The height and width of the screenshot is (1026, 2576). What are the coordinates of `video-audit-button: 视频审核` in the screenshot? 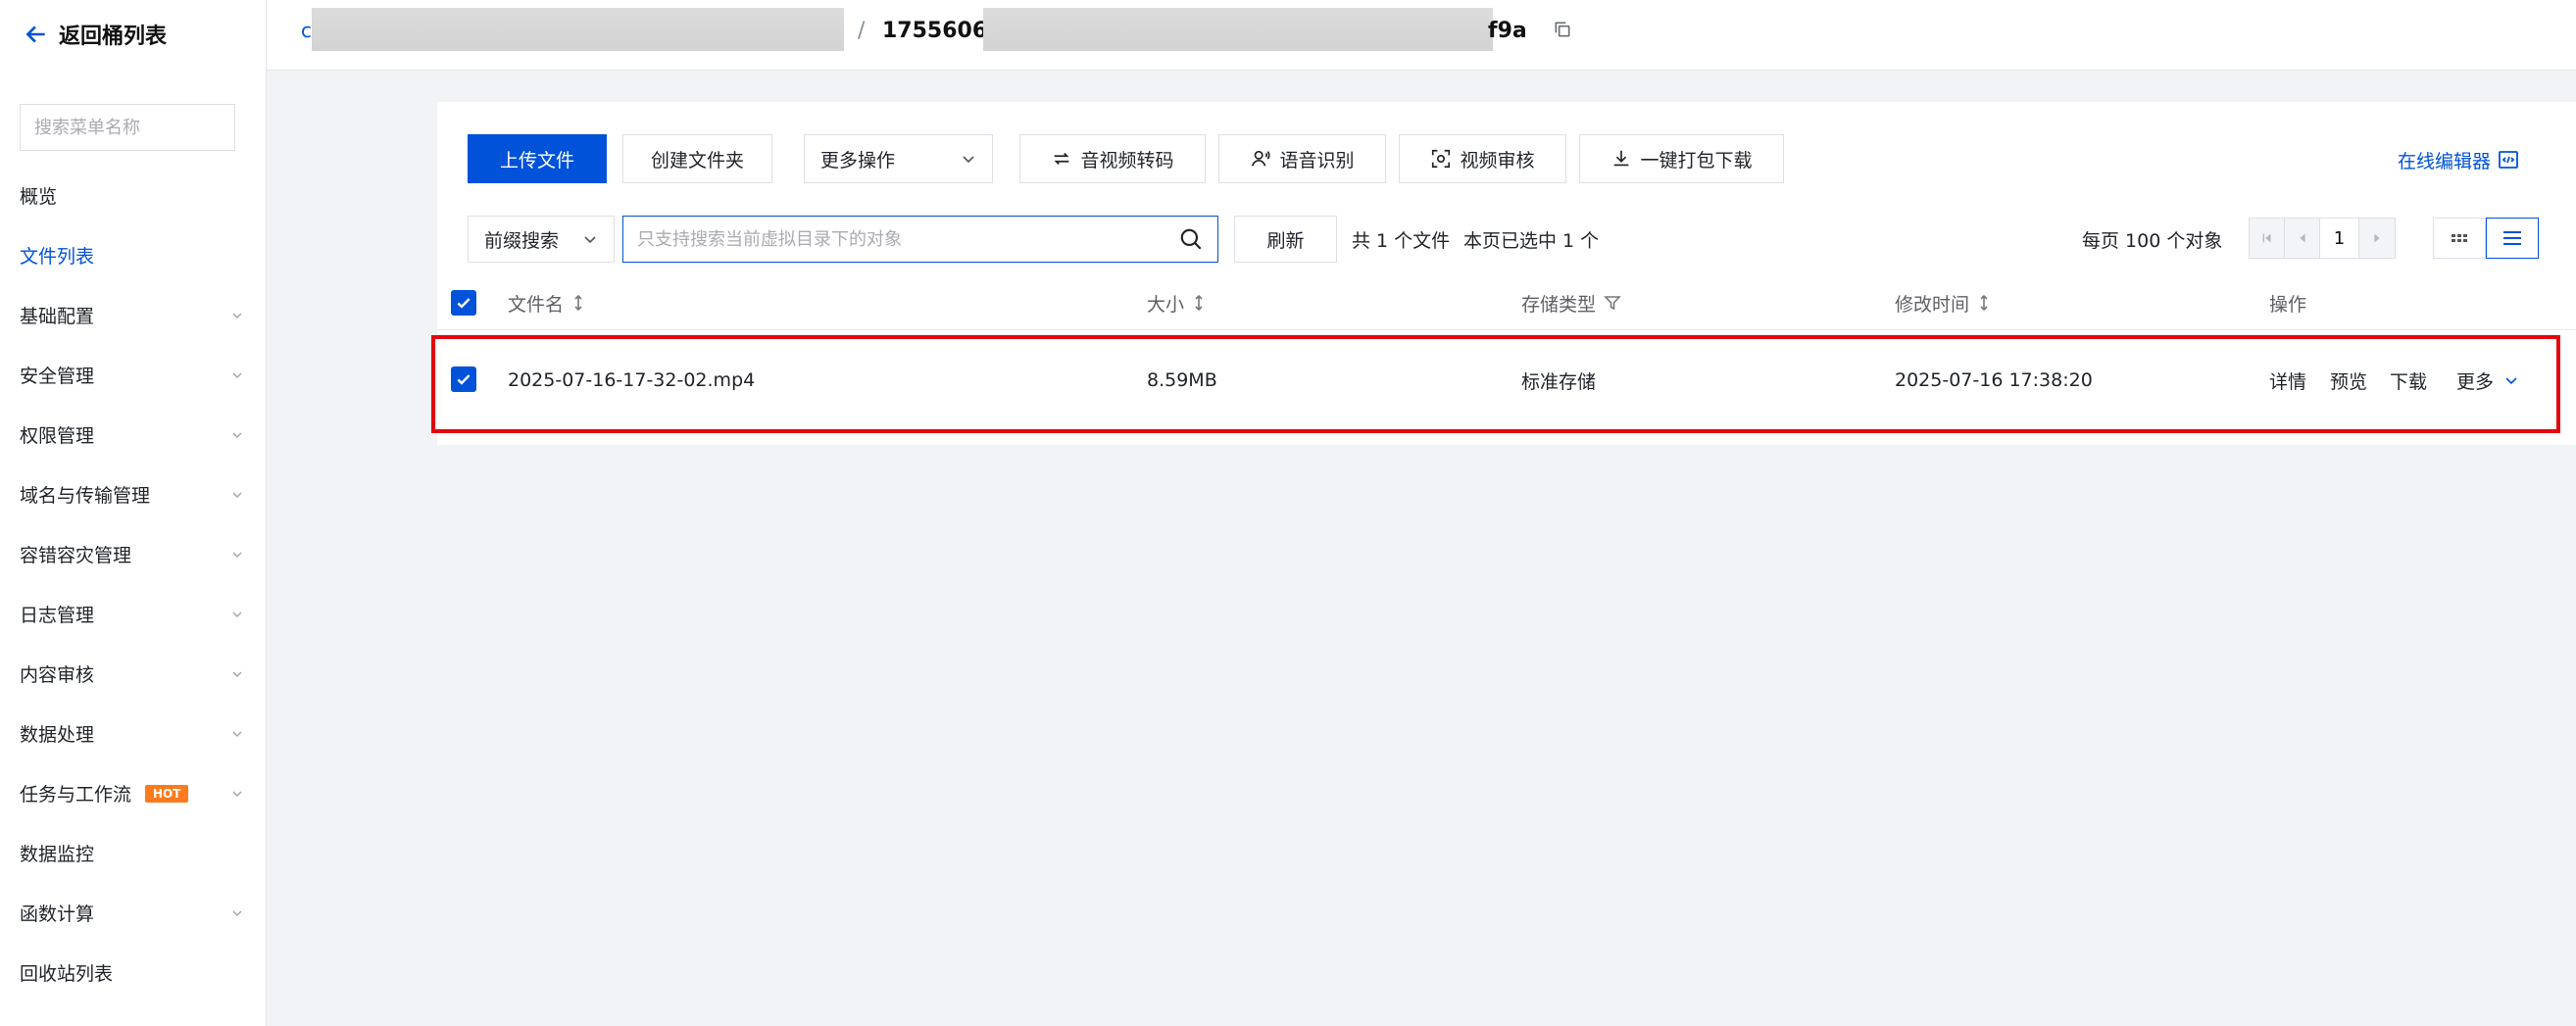 It's located at (1482, 158).